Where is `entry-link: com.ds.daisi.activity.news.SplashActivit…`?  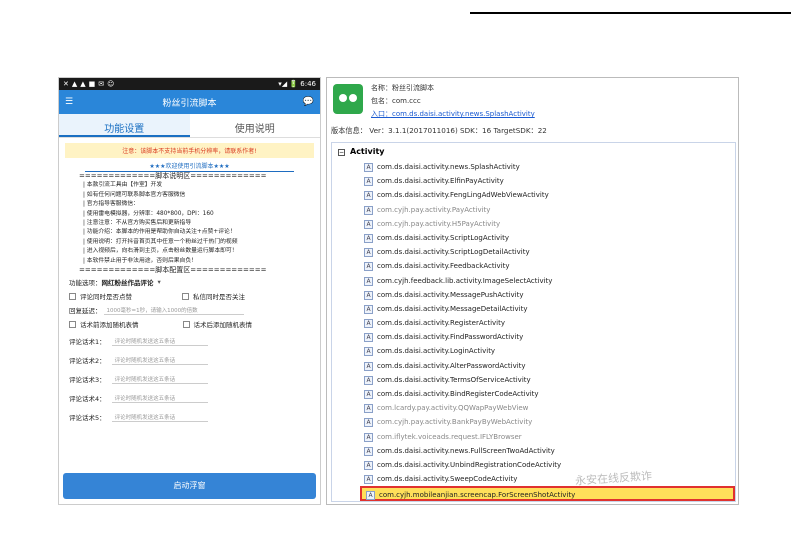 entry-link: com.ds.daisi.activity.news.SplashActivit… is located at coordinates (463, 114).